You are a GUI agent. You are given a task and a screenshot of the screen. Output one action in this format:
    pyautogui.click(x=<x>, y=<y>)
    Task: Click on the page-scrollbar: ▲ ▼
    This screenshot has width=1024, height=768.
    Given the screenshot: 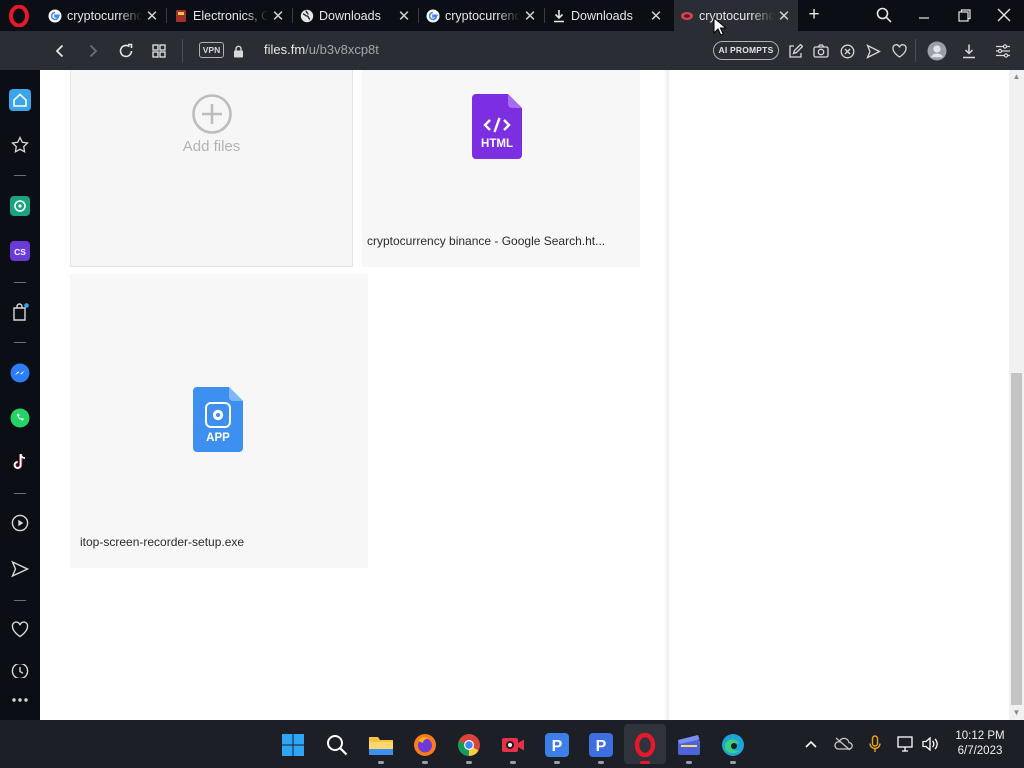 What is the action you would take?
    pyautogui.click(x=1016, y=395)
    